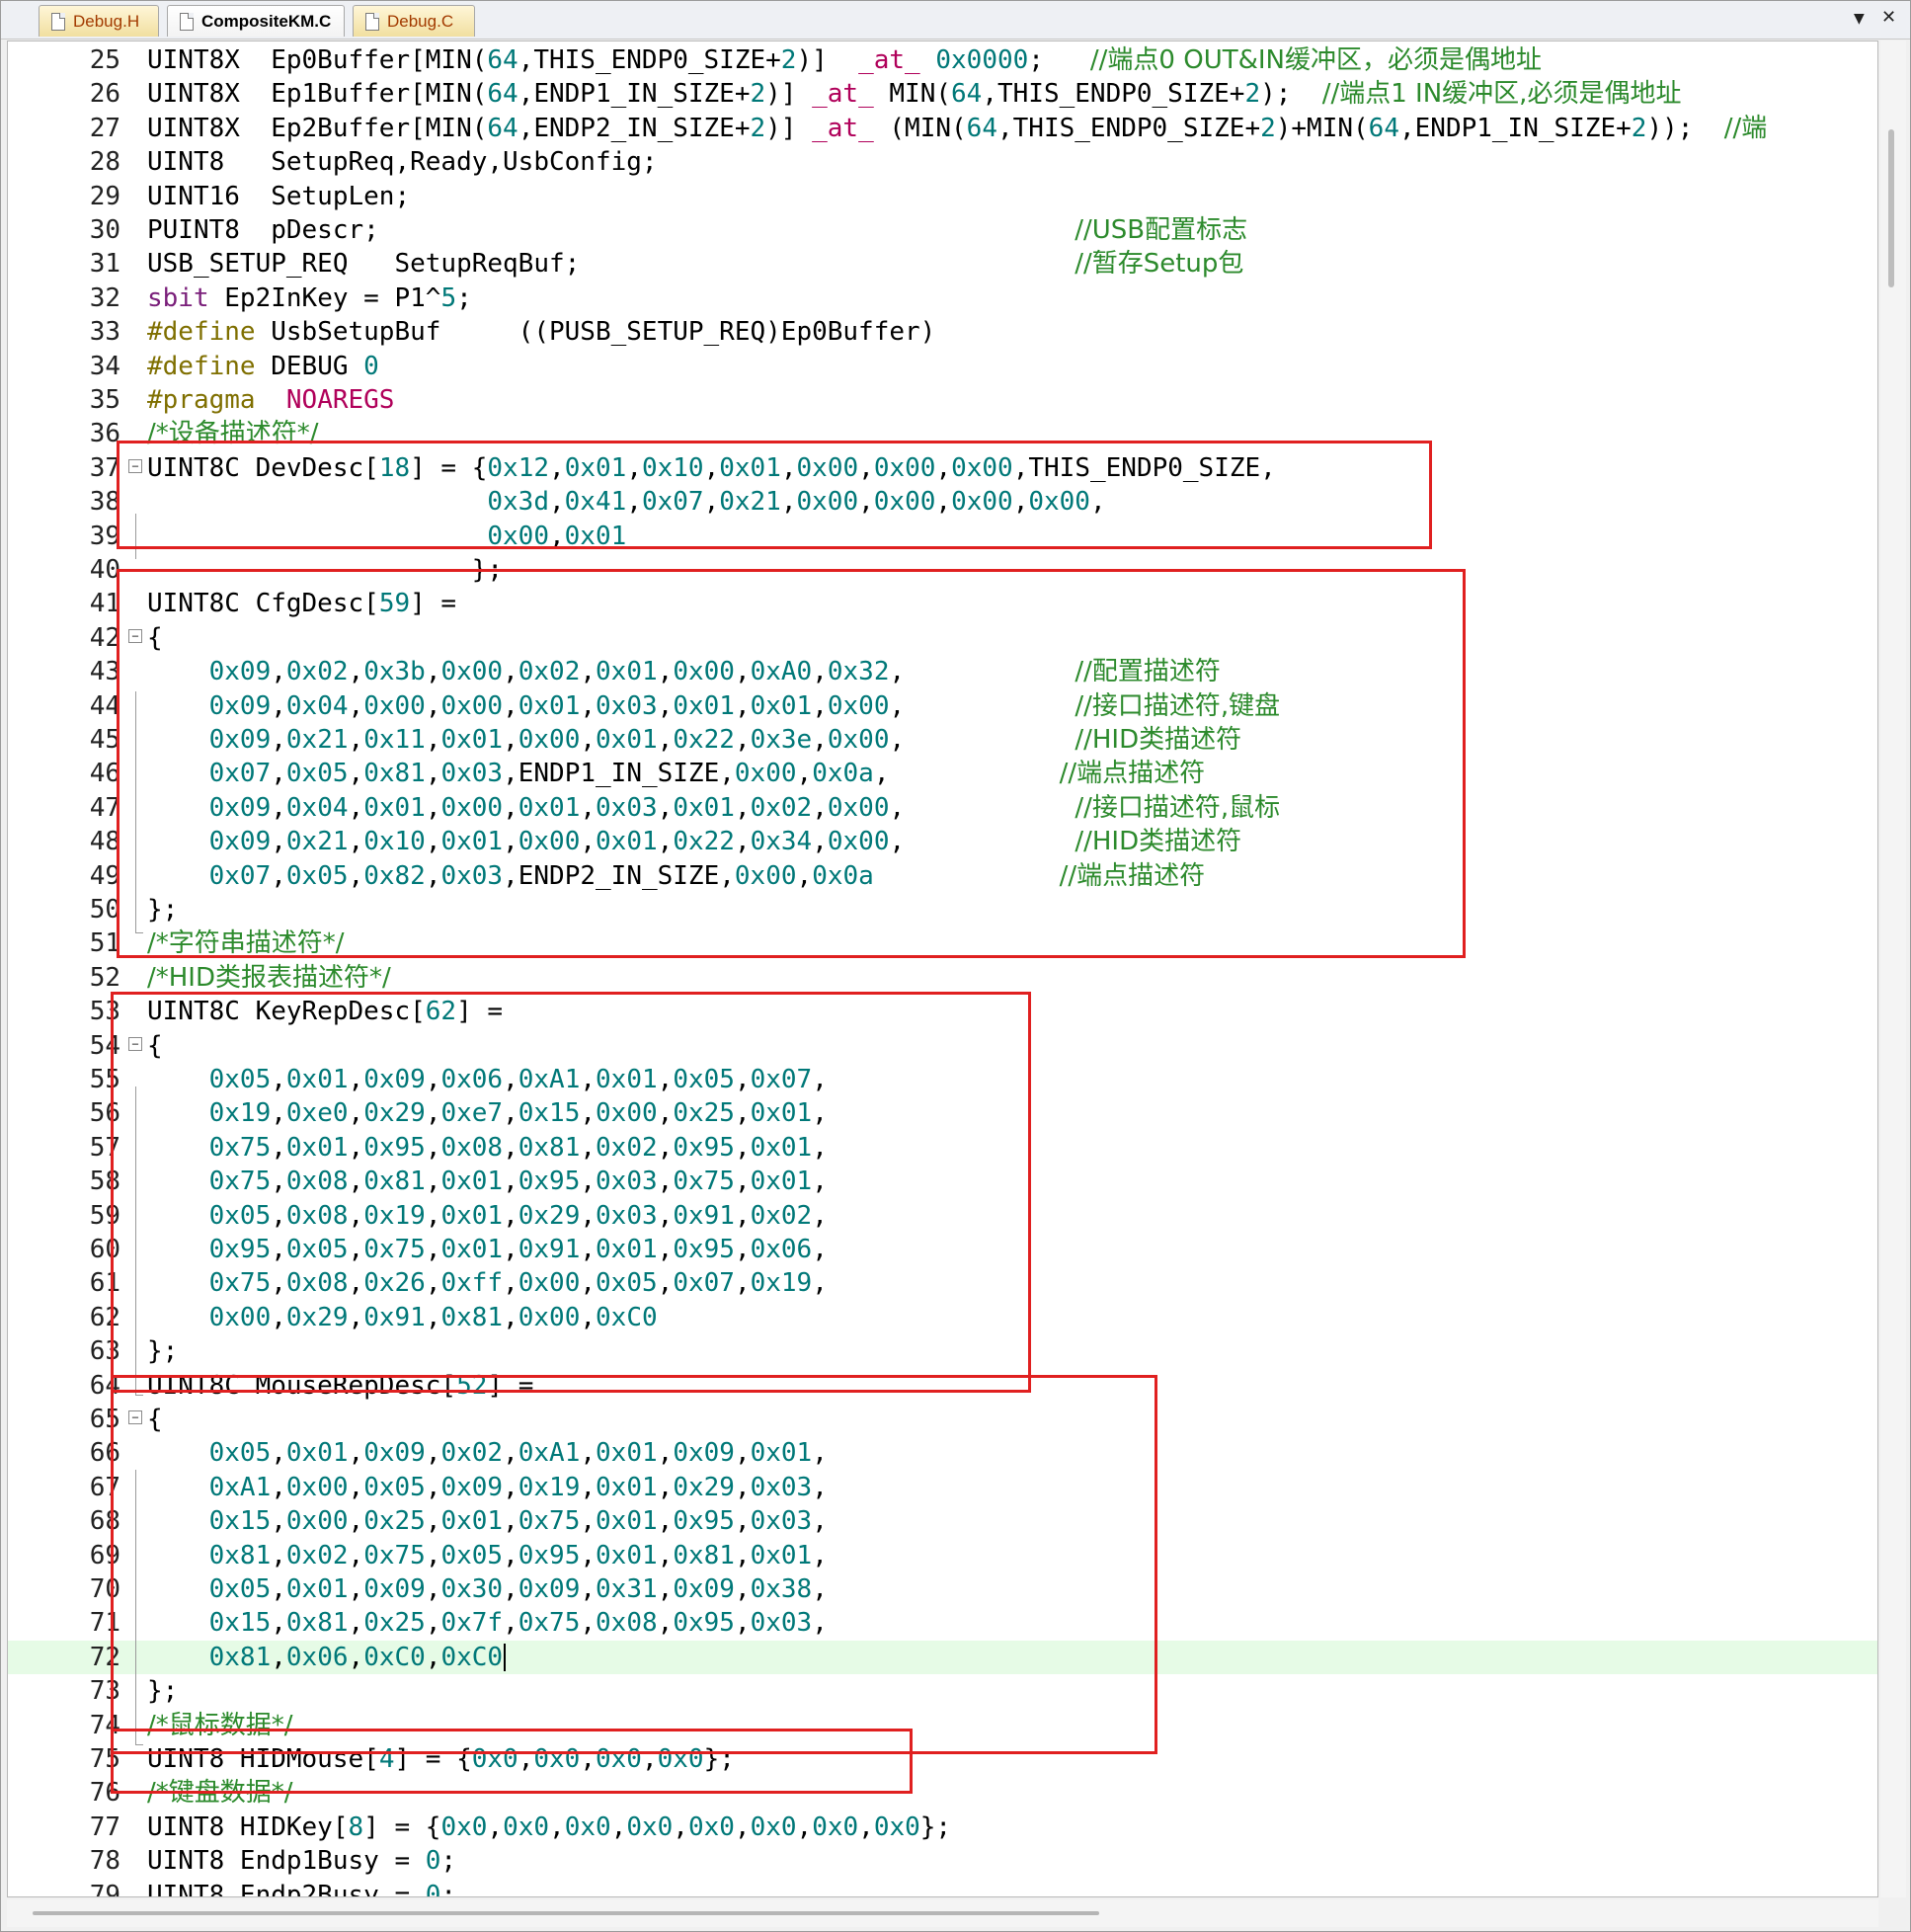 Image resolution: width=1911 pixels, height=1932 pixels. What do you see at coordinates (104, 1725) in the screenshot?
I see `line-number: 74` at bounding box center [104, 1725].